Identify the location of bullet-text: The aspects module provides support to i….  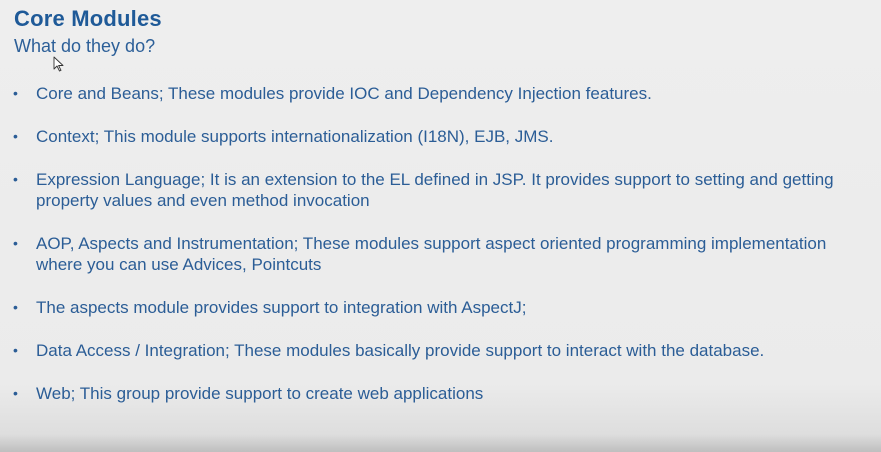
(281, 307).